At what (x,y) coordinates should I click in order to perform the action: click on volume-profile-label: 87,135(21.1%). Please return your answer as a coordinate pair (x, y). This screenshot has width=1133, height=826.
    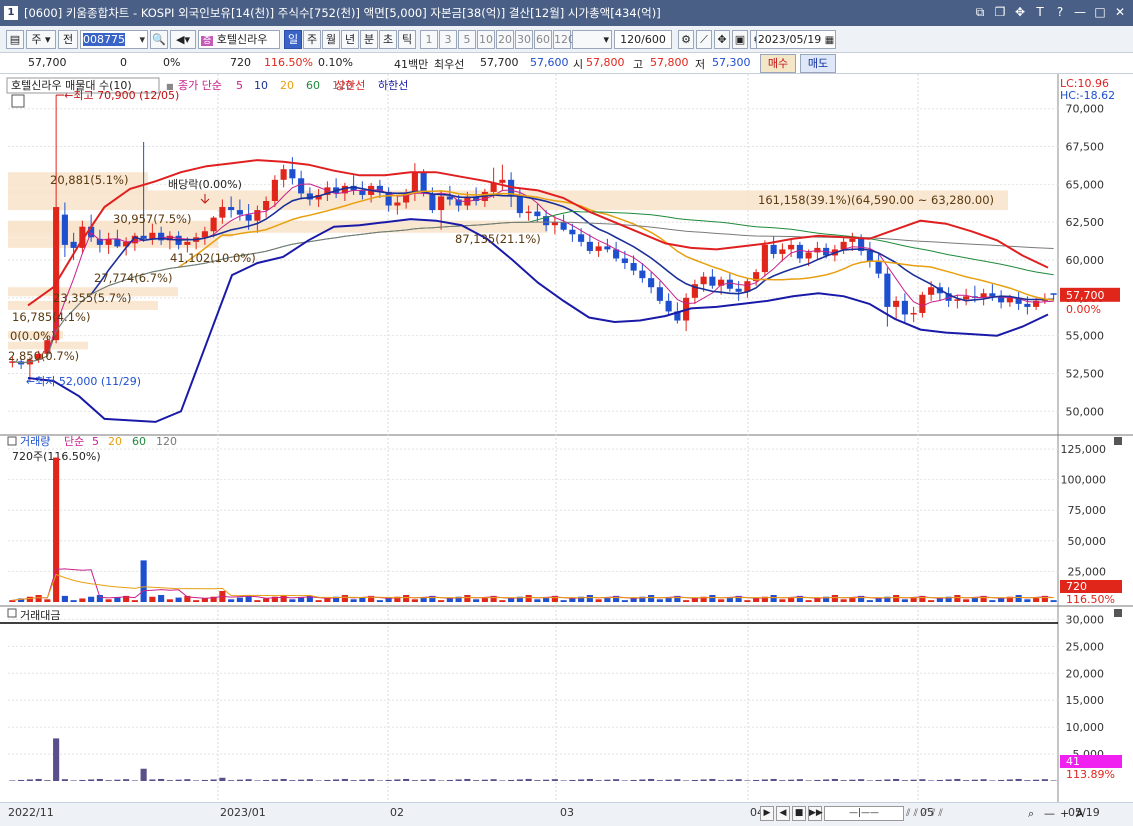
    Looking at the image, I should click on (498, 239).